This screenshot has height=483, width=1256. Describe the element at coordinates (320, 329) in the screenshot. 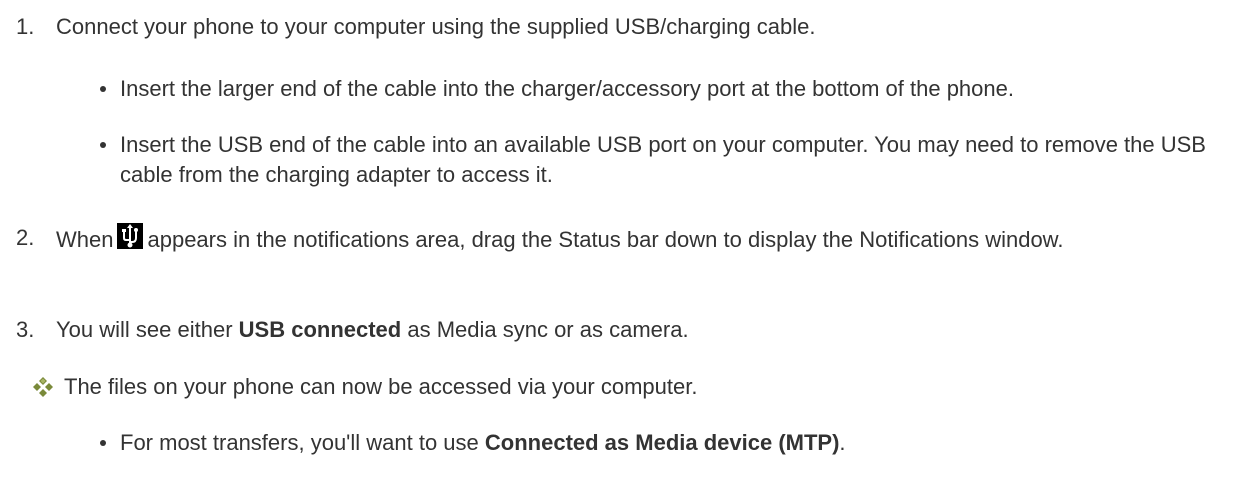

I see `usb-connected-label: USB connected` at that location.